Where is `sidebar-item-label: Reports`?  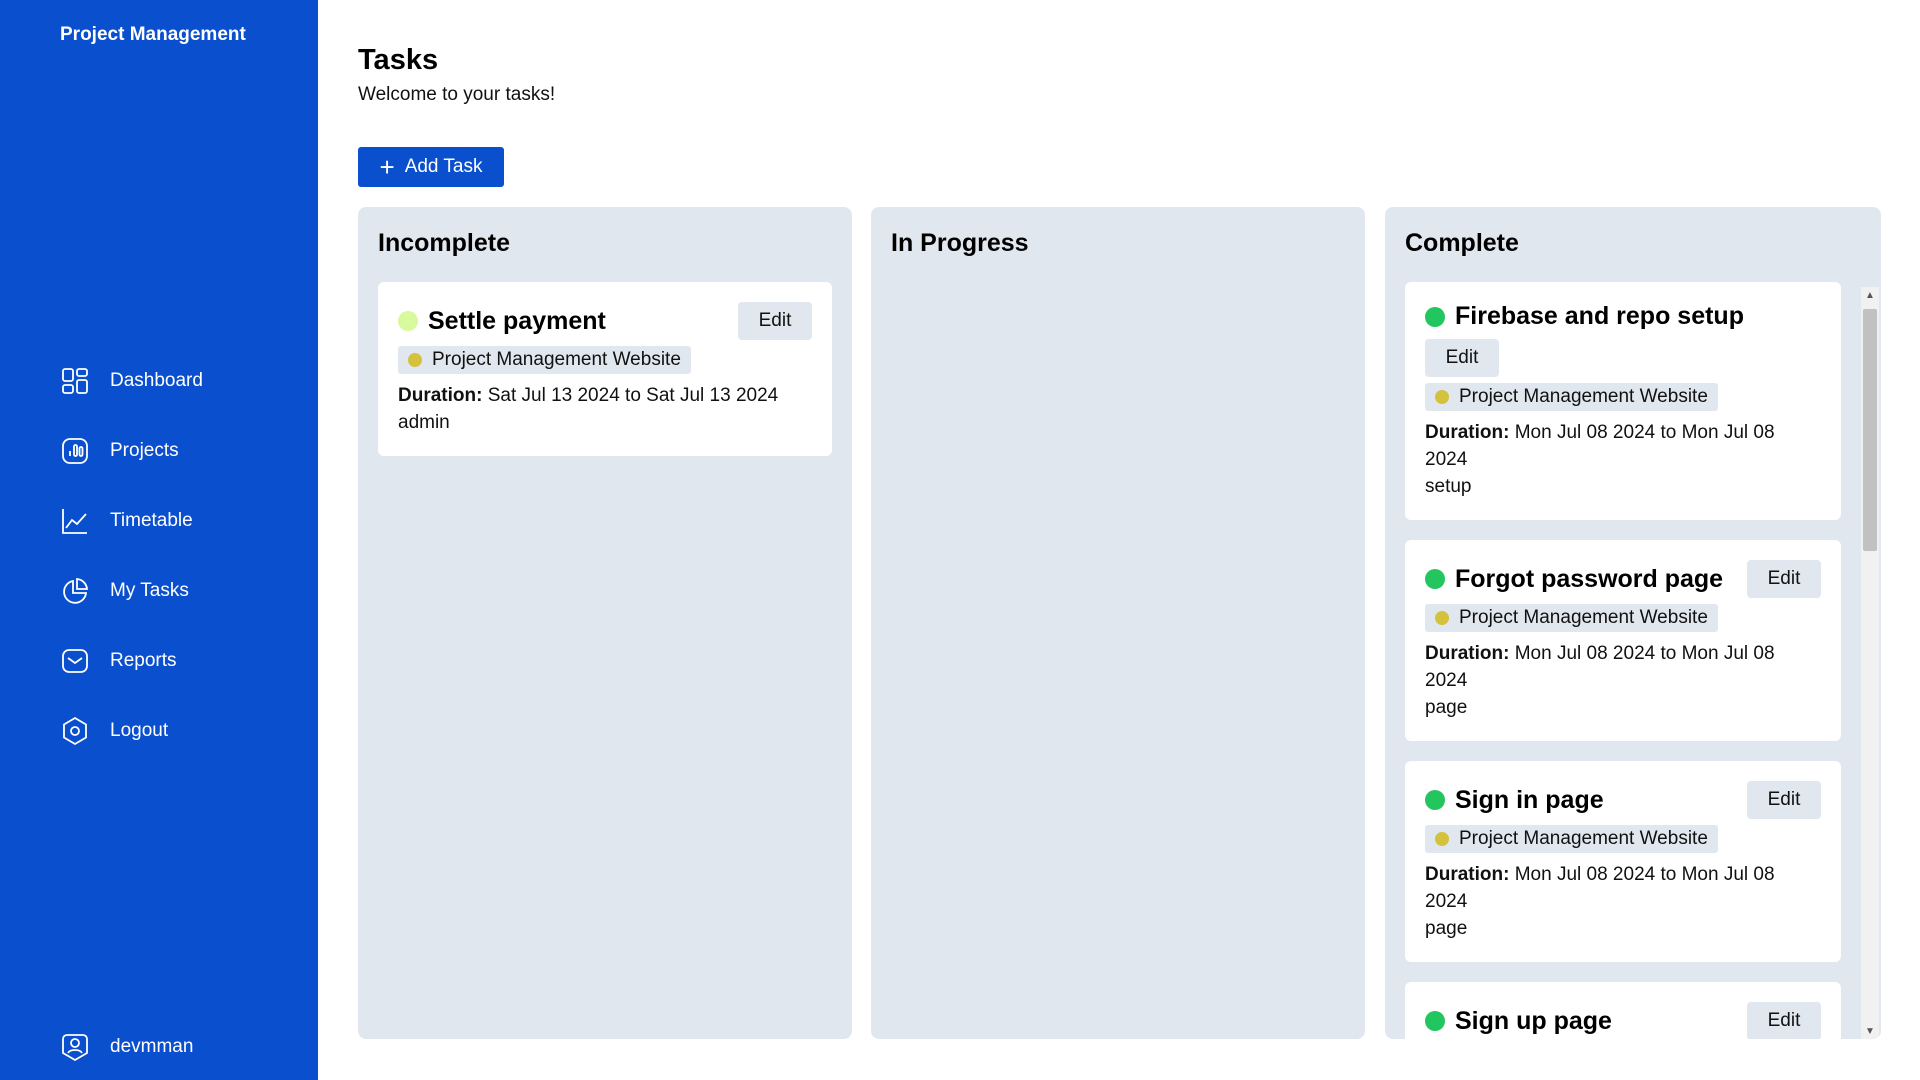
sidebar-item-label: Reports is located at coordinates (143, 660).